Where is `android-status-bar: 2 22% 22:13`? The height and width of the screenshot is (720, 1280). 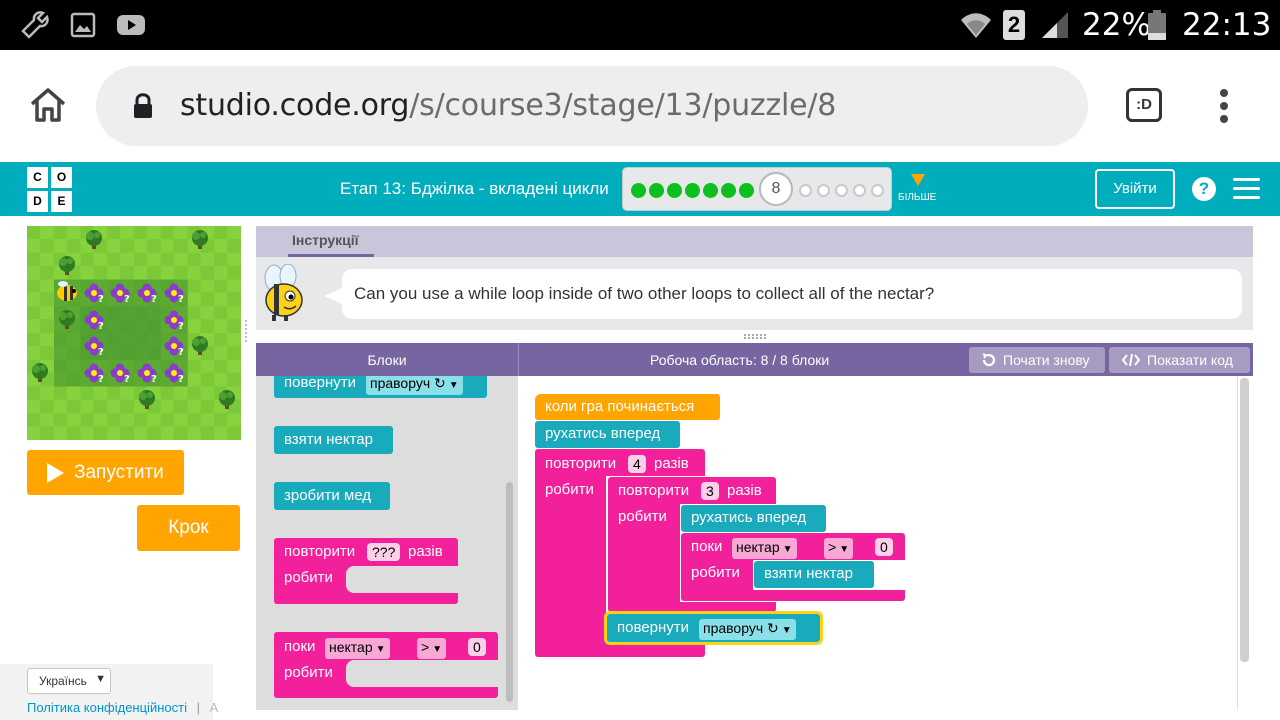 android-status-bar: 2 22% 22:13 is located at coordinates (640, 25).